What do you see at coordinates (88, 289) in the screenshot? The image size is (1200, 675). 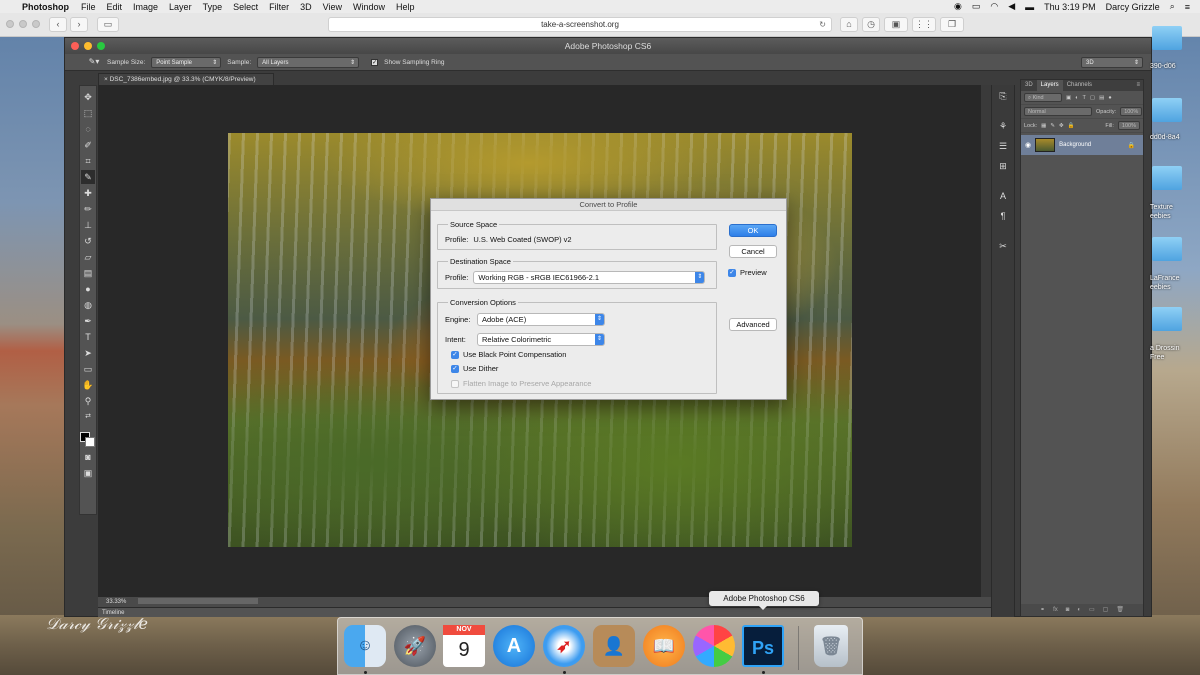 I see `blur-tool-icon: ●` at bounding box center [88, 289].